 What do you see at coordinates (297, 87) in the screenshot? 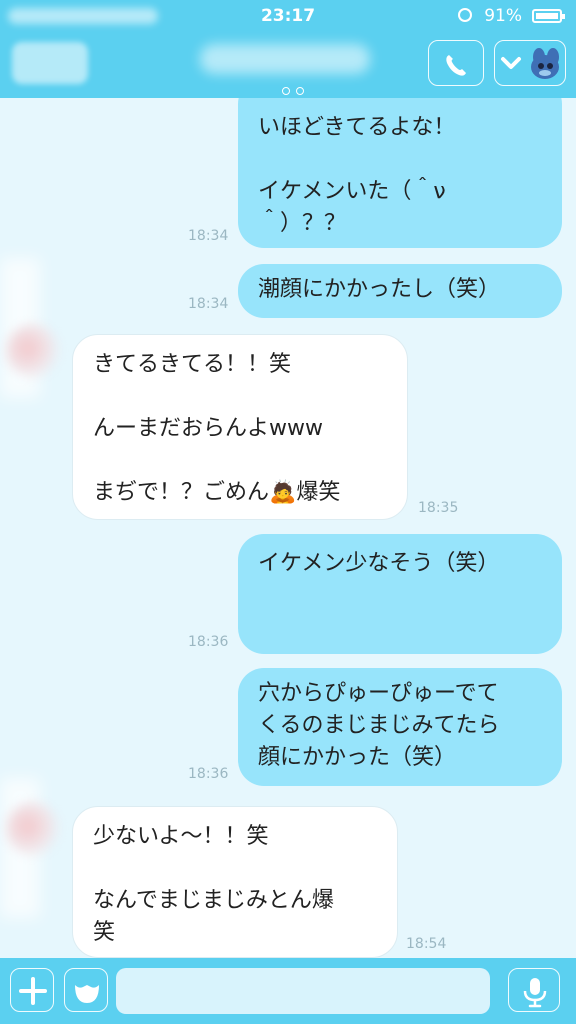
I see `page-dots` at bounding box center [297, 87].